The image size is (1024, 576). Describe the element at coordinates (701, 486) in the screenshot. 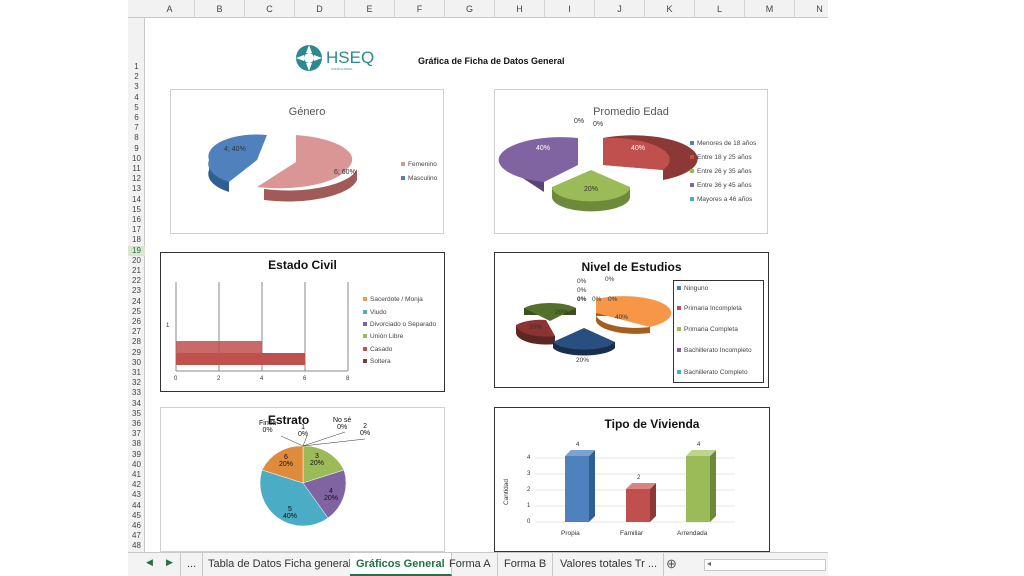

I see `bar-arrendada` at that location.